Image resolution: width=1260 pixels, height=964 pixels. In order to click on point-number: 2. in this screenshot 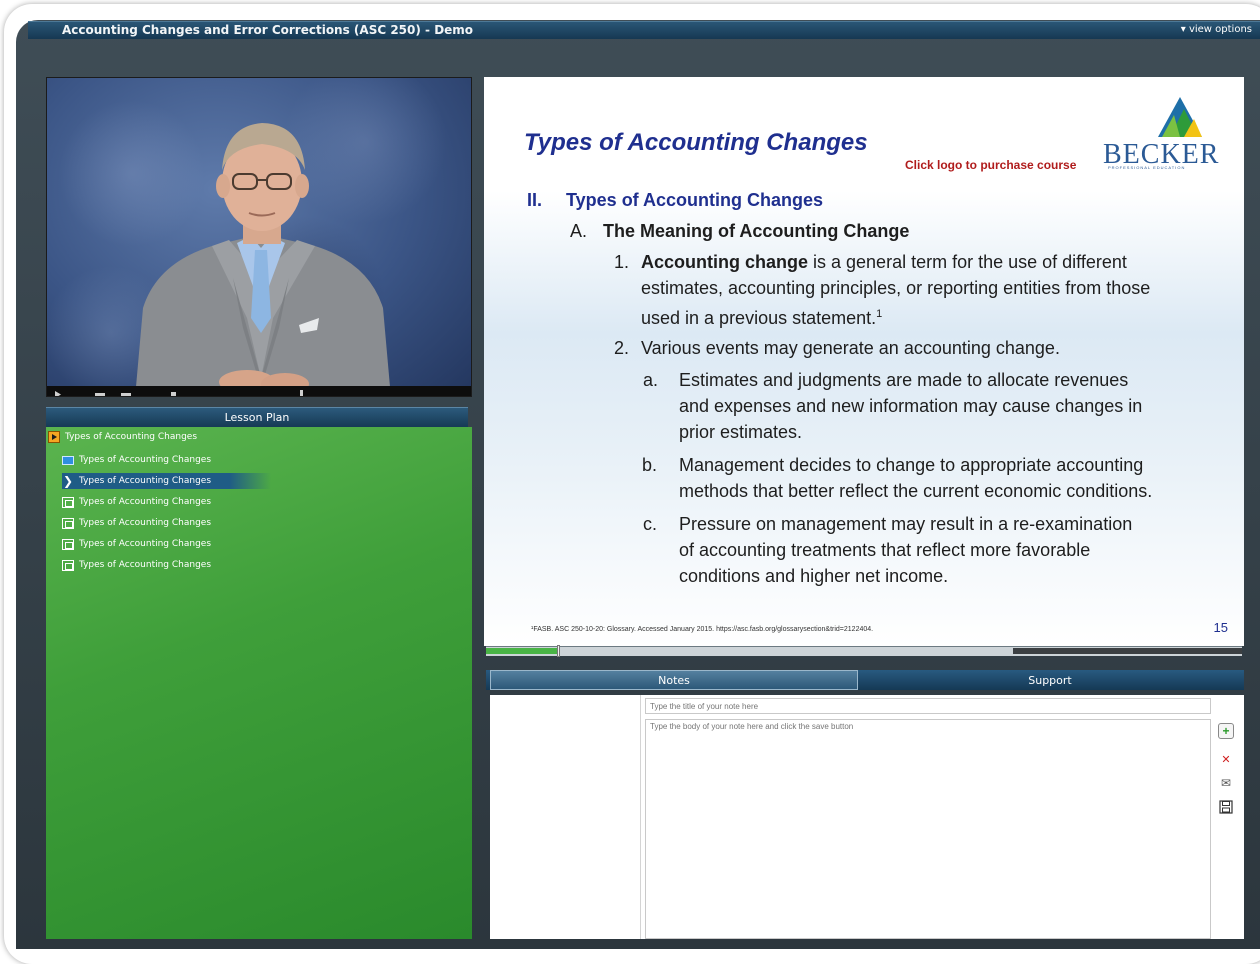, I will do `click(622, 348)`.